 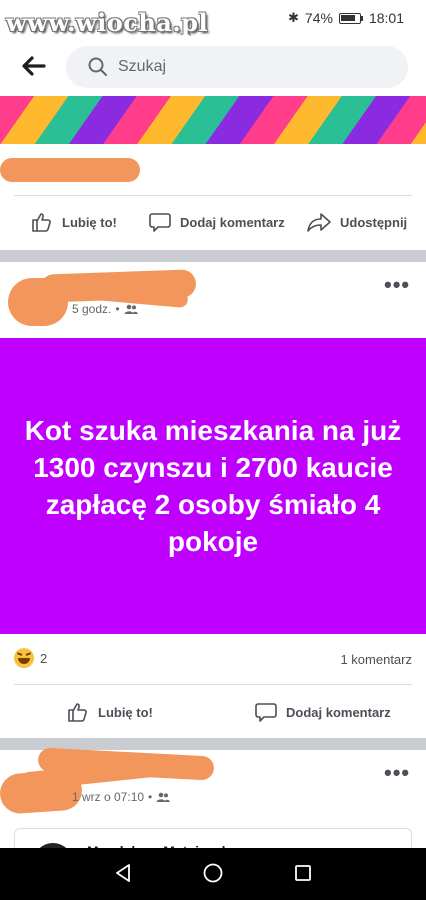 I want to click on post-meta: 1 wrz o 07:10 •, so click(x=121, y=797).